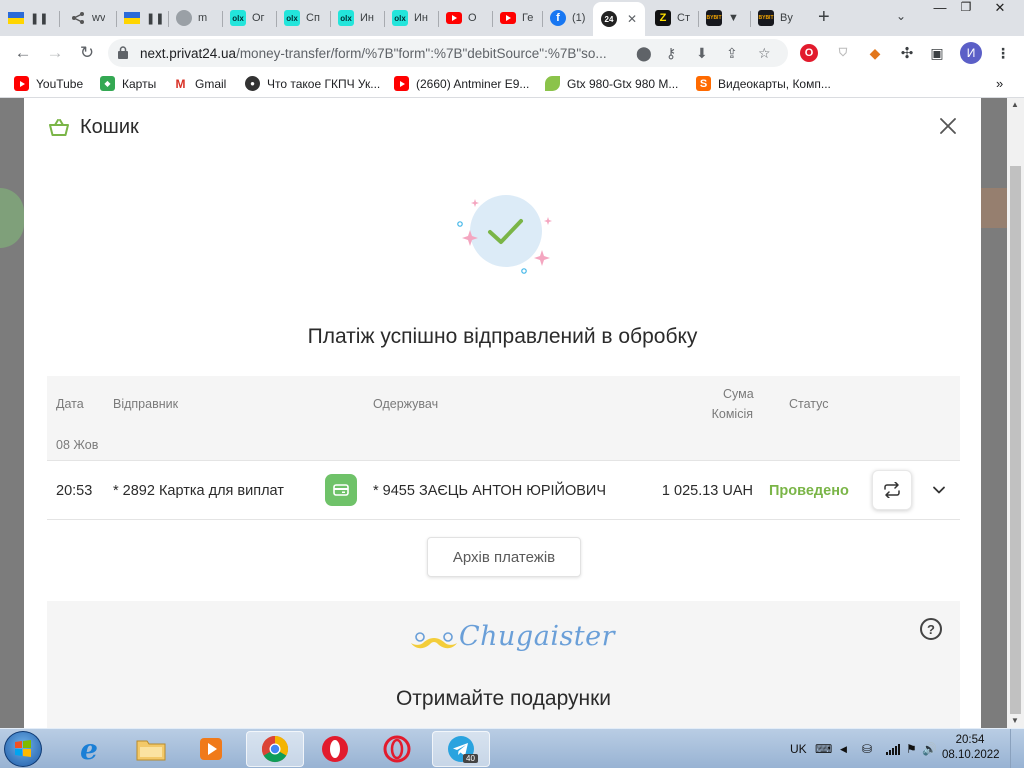  Describe the element at coordinates (707, 491) in the screenshot. I see `row-amount: 1 025.13 UAH` at that location.